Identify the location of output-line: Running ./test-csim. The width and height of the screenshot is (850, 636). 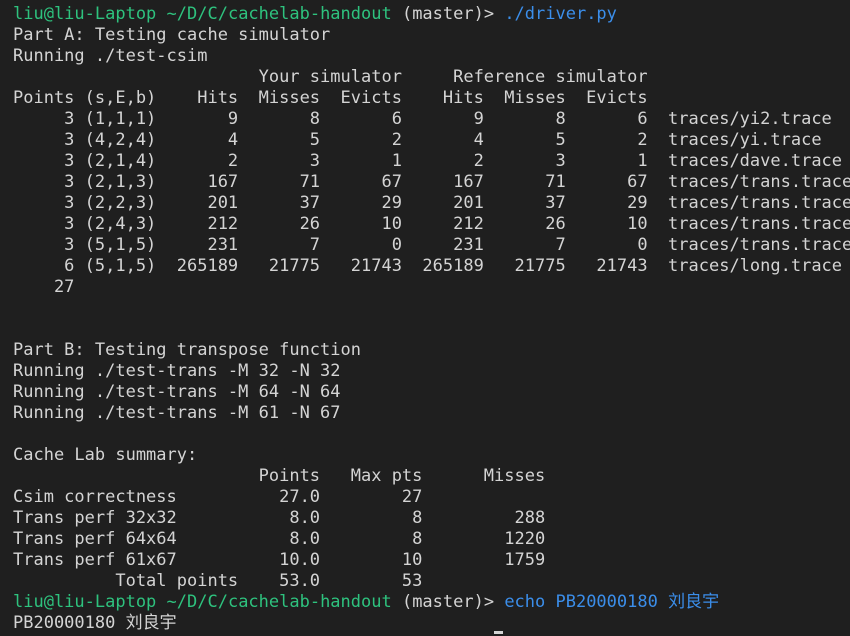
(110, 56).